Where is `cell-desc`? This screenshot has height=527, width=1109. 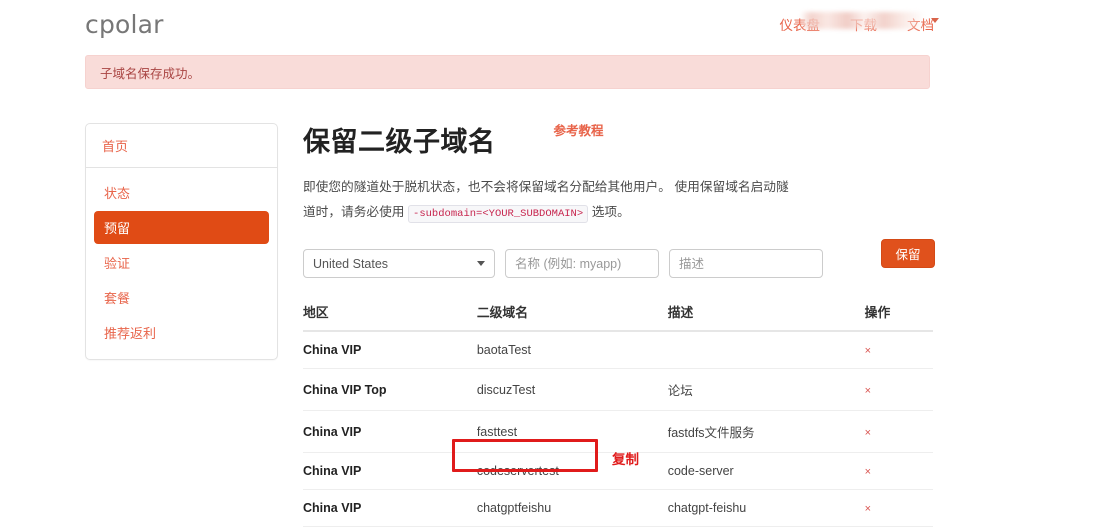 cell-desc is located at coordinates (766, 350).